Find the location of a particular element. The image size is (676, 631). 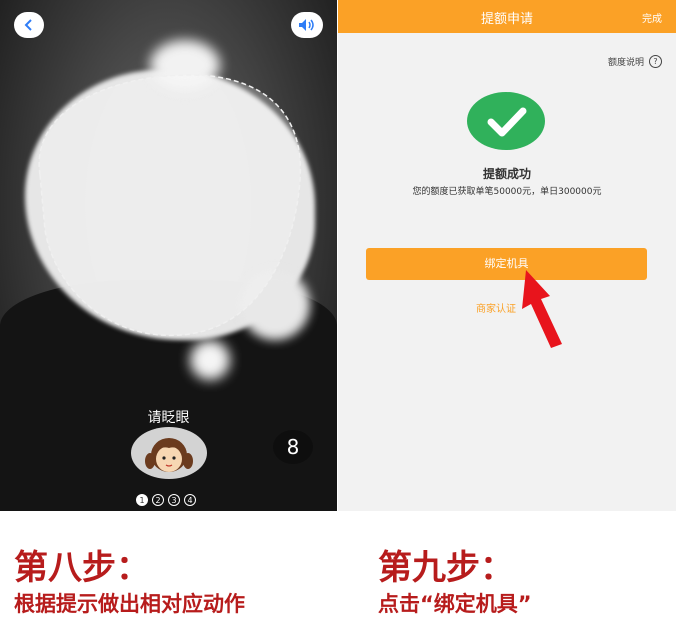

bind-device-button: 绑定机具 is located at coordinates (506, 264).